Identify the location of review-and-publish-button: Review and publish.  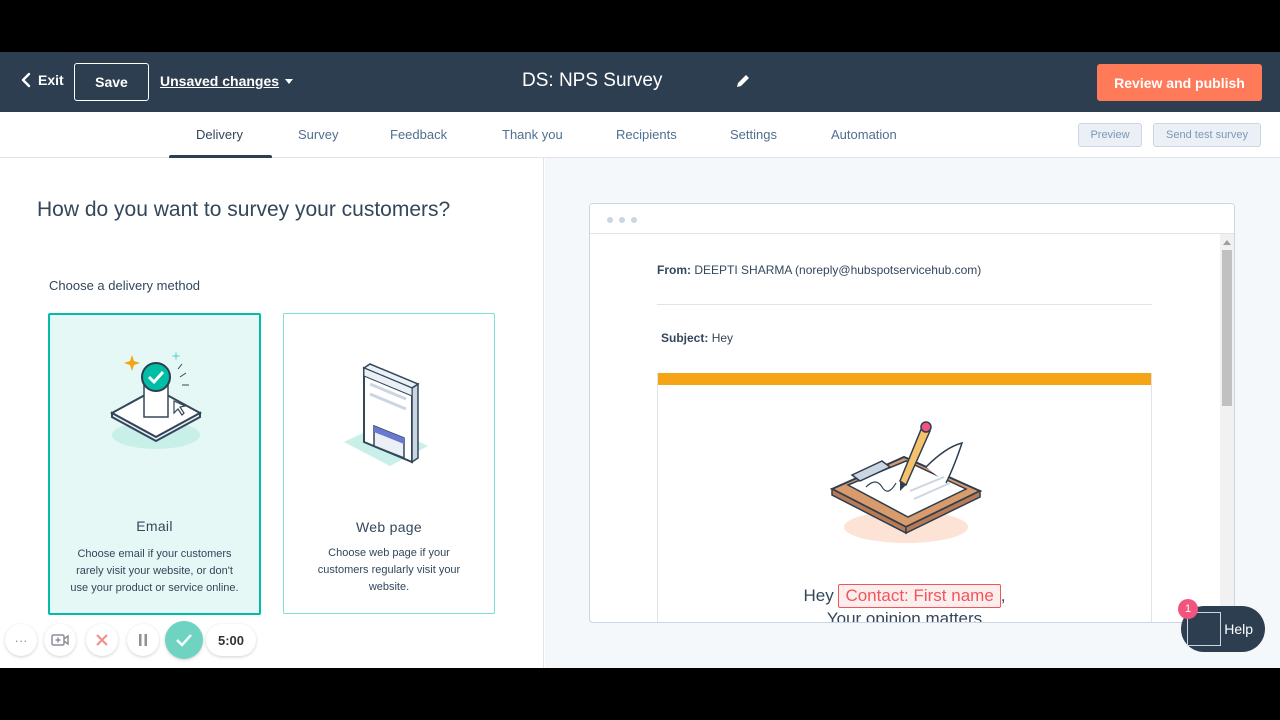
(1179, 82).